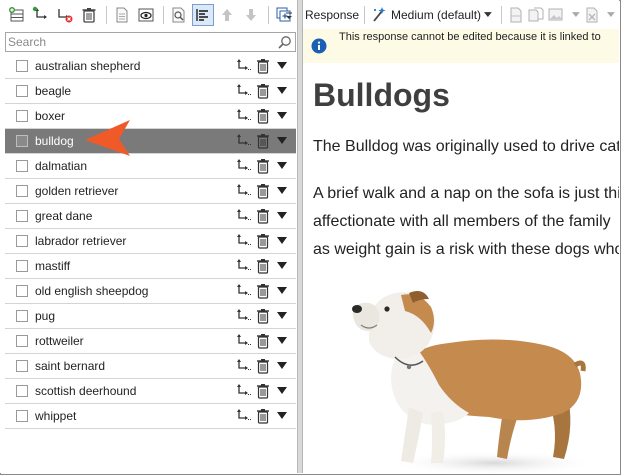 Image resolution: width=621 pixels, height=475 pixels. I want to click on option-row: bulldog, so click(150, 141).